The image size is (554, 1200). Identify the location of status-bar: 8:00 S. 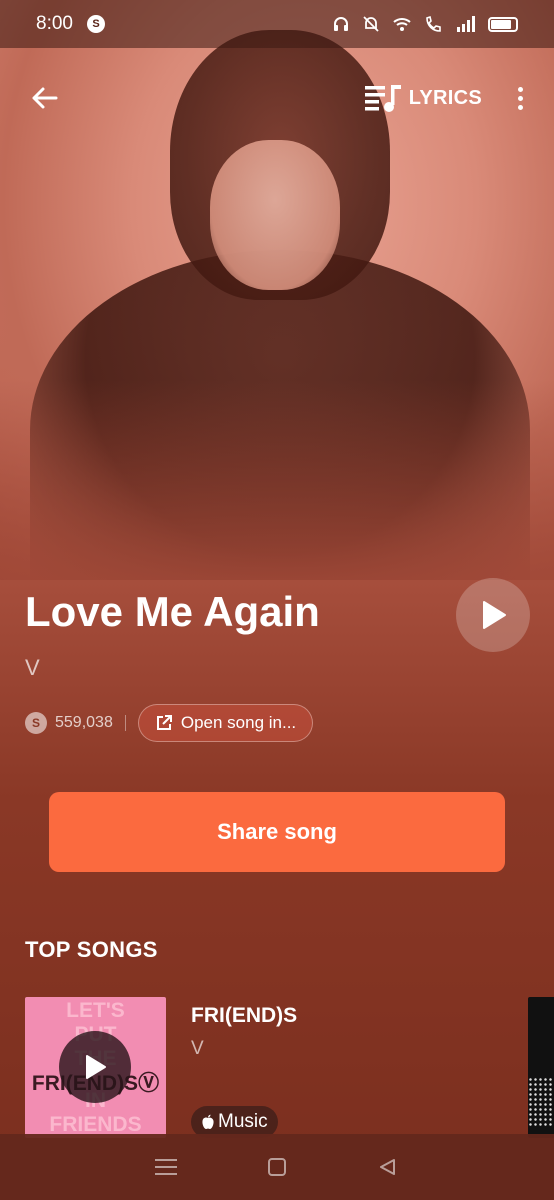
(277, 24).